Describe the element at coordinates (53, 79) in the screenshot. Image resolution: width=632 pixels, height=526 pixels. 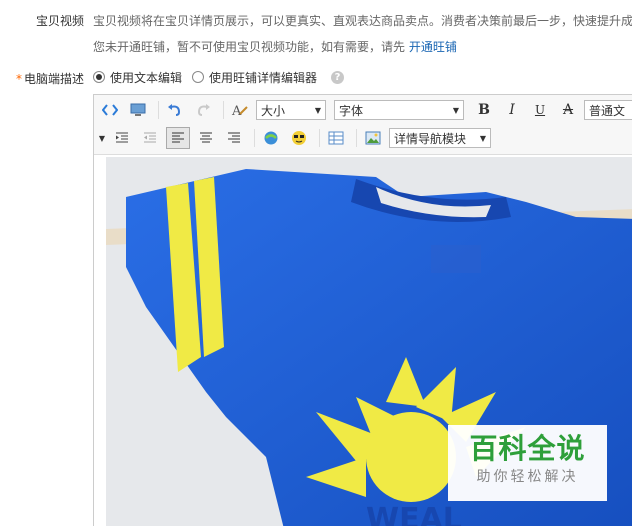
I see `pc-desc-label-text: 电脑端描述` at that location.